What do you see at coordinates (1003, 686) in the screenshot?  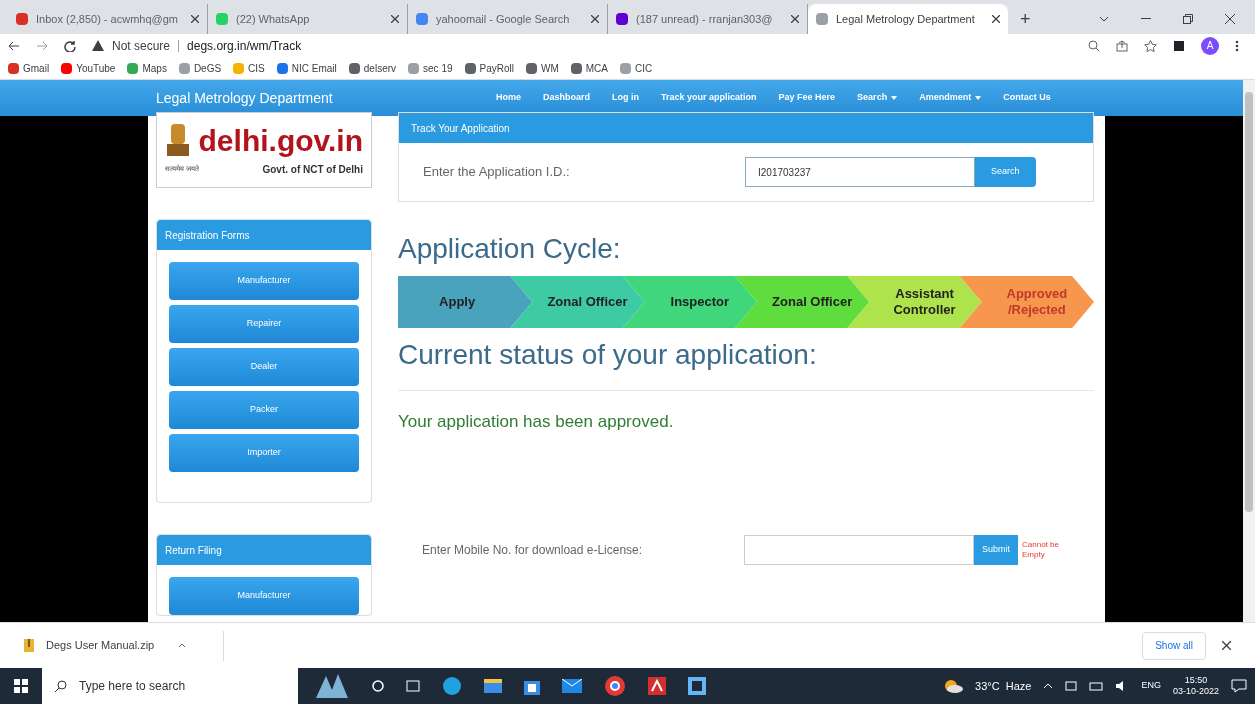 I see `weather-text: 33°C Haze` at bounding box center [1003, 686].